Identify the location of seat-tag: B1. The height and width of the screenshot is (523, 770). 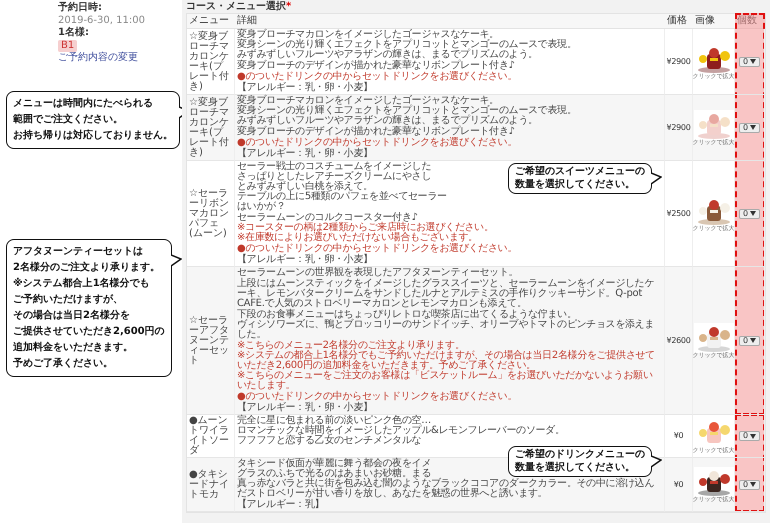
(68, 46).